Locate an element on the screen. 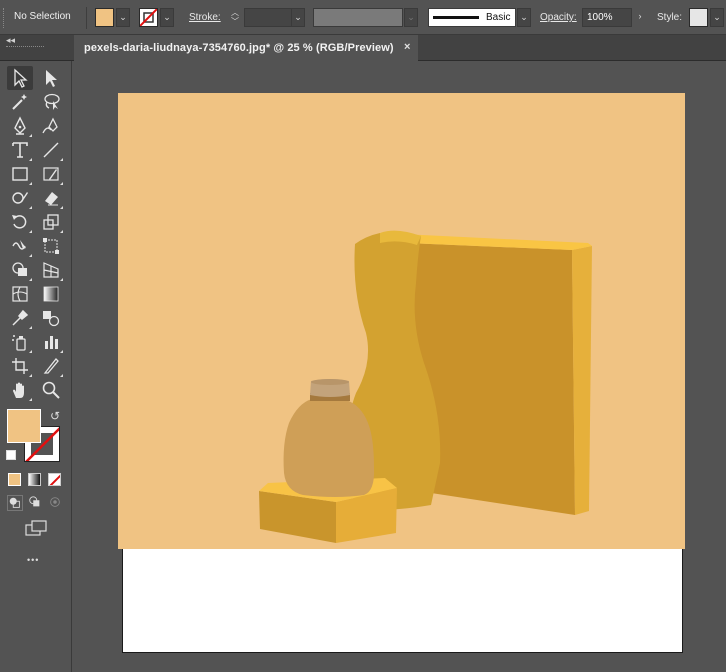 This screenshot has height=672, width=726. selection-status: No Selection is located at coordinates (42, 16).